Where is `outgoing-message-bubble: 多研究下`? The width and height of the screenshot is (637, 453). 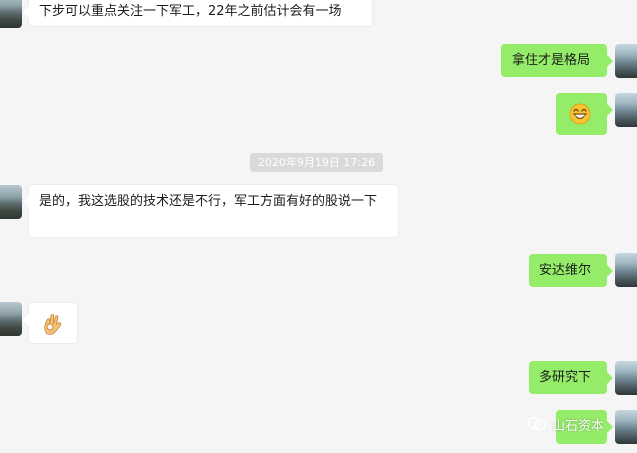
outgoing-message-bubble: 多研究下 is located at coordinates (571, 377).